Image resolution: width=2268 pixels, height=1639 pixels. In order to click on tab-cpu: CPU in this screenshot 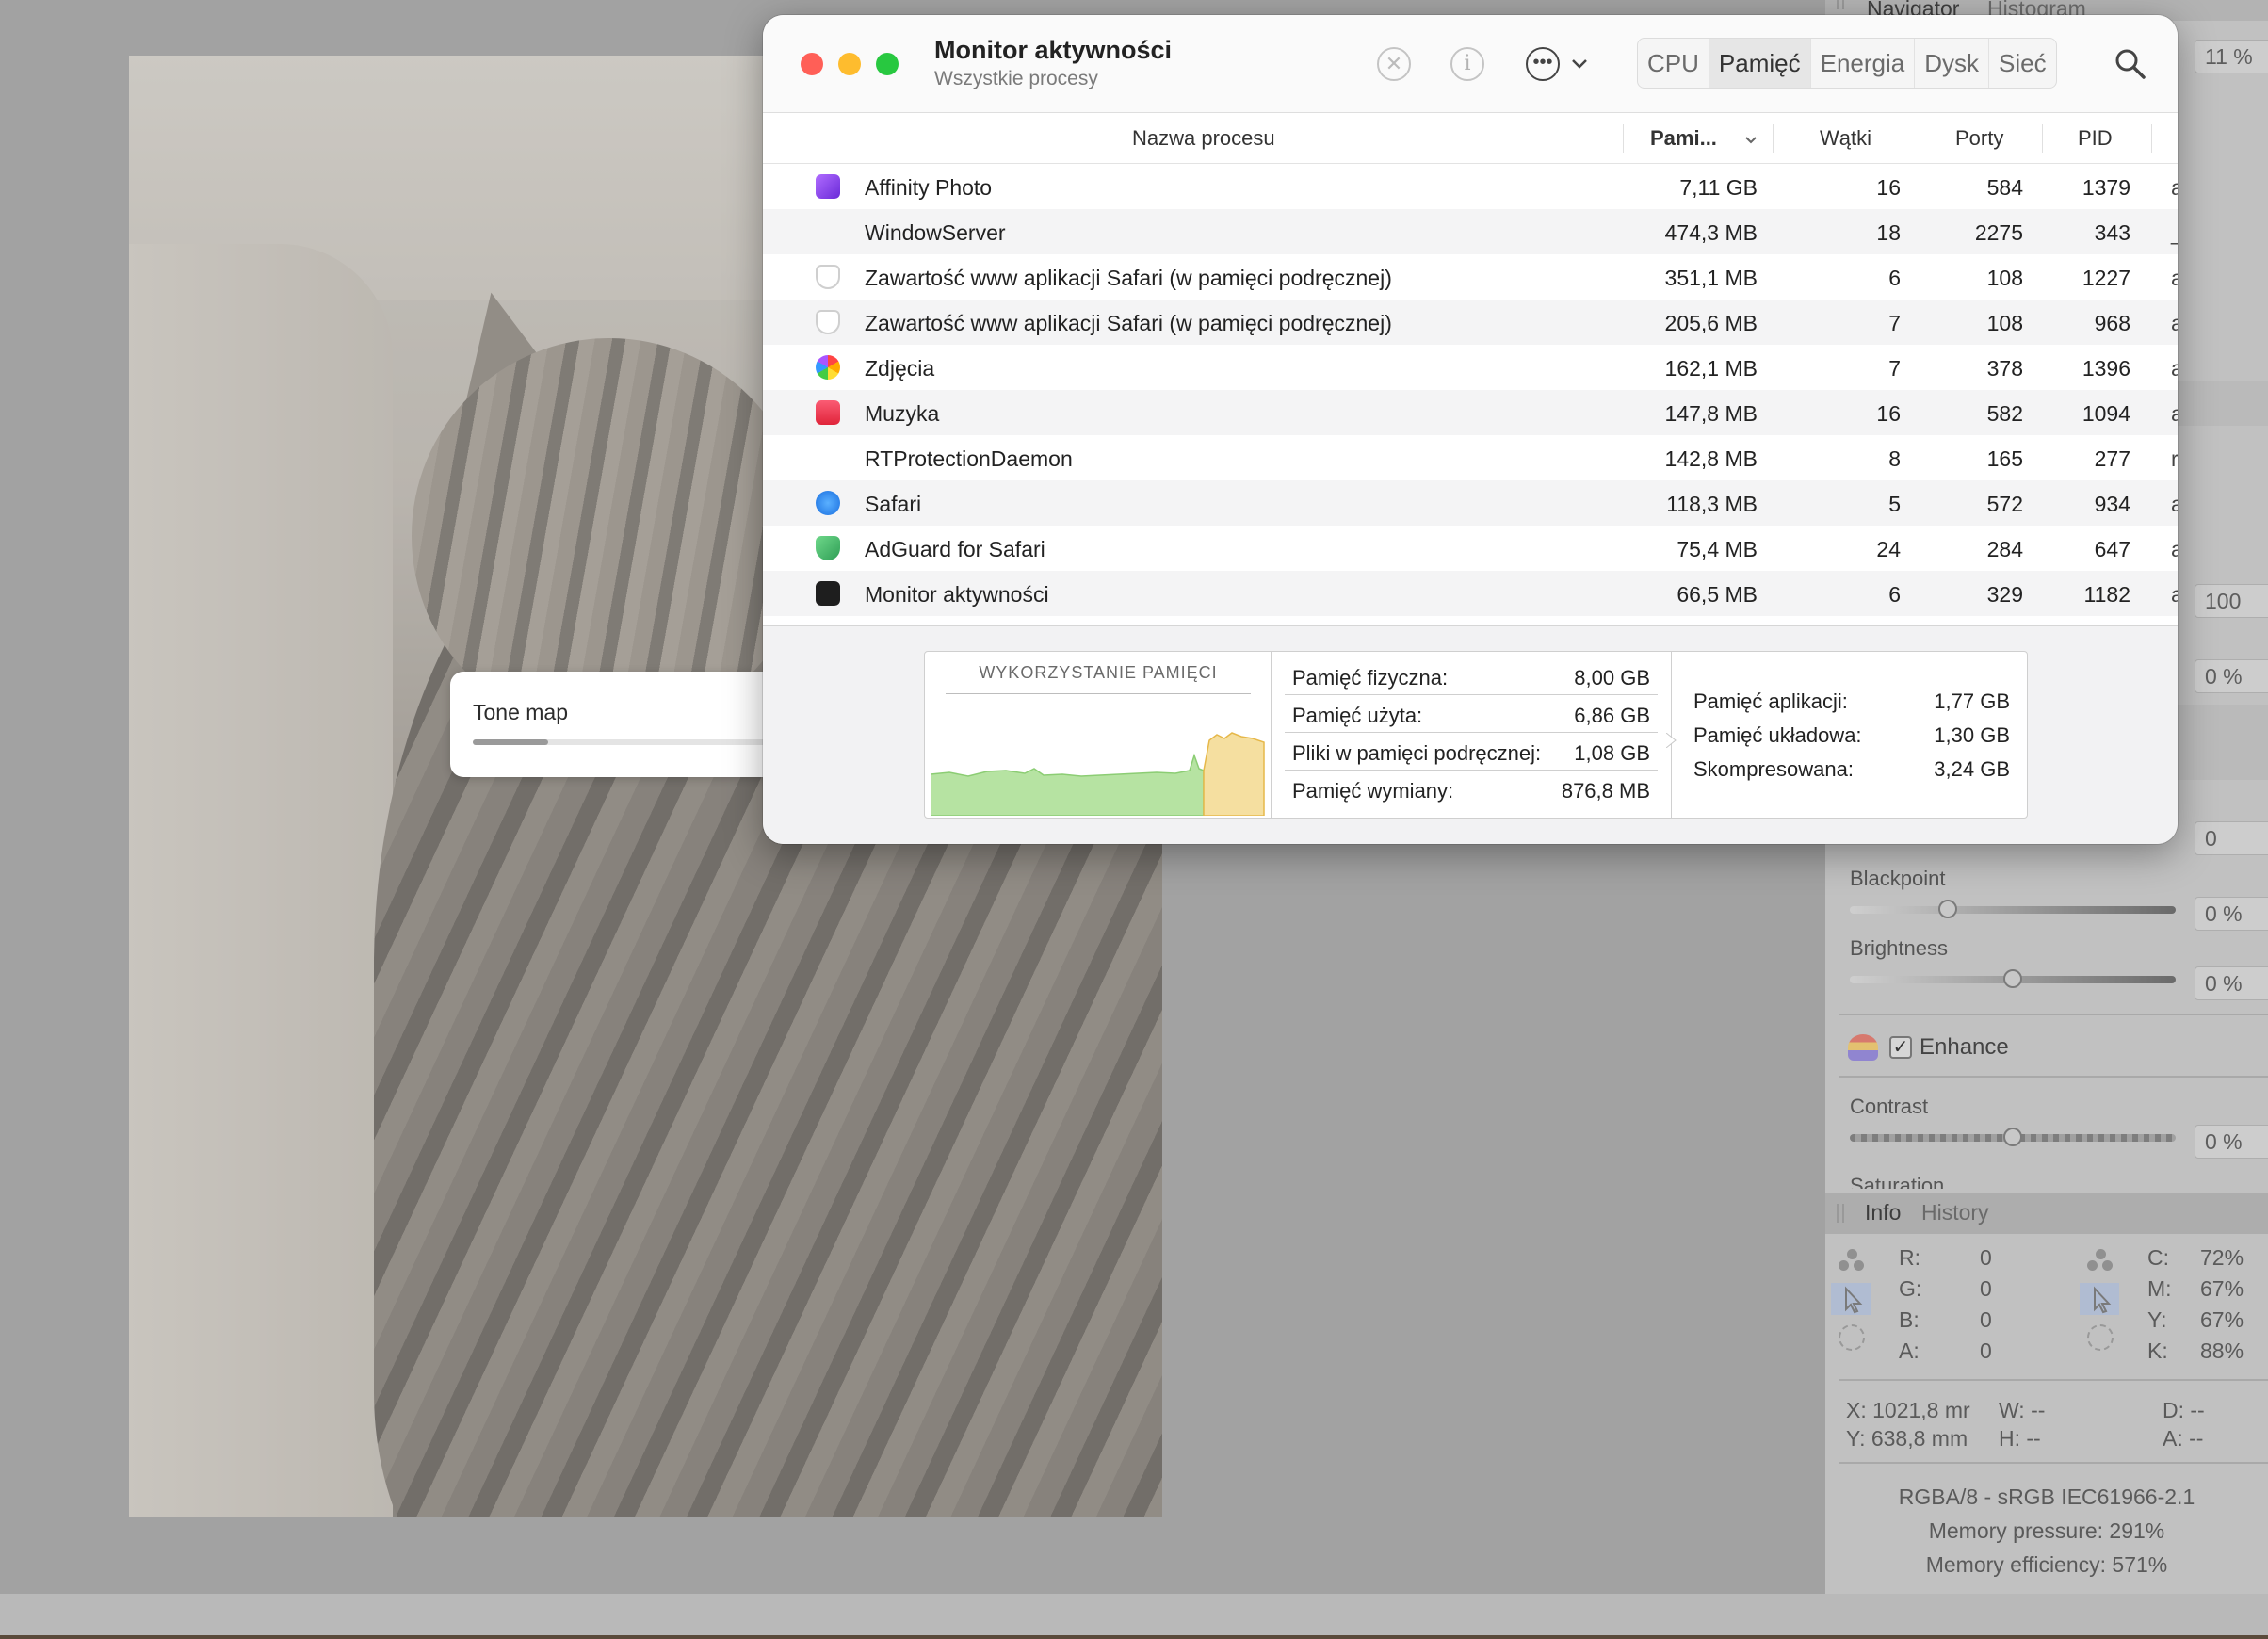, I will do `click(1673, 63)`.